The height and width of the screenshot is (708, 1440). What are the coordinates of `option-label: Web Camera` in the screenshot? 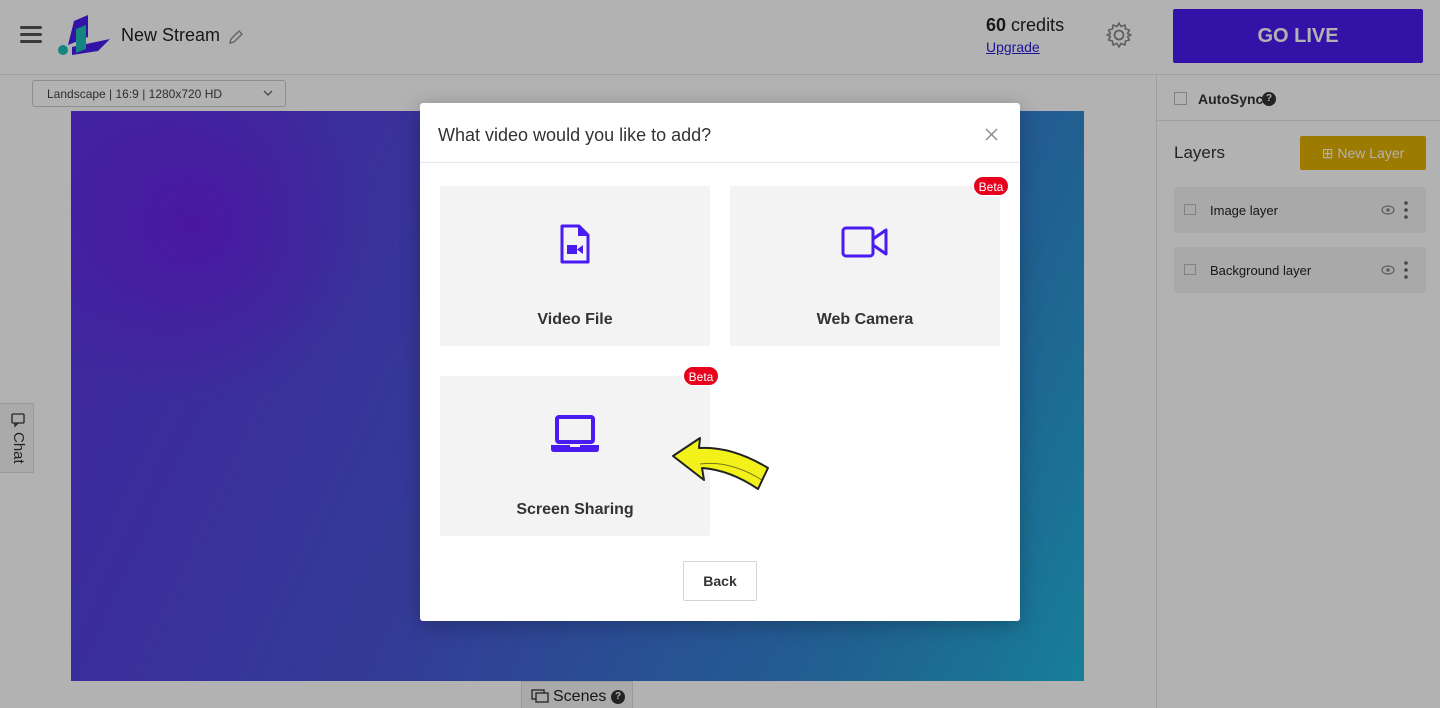 It's located at (865, 319).